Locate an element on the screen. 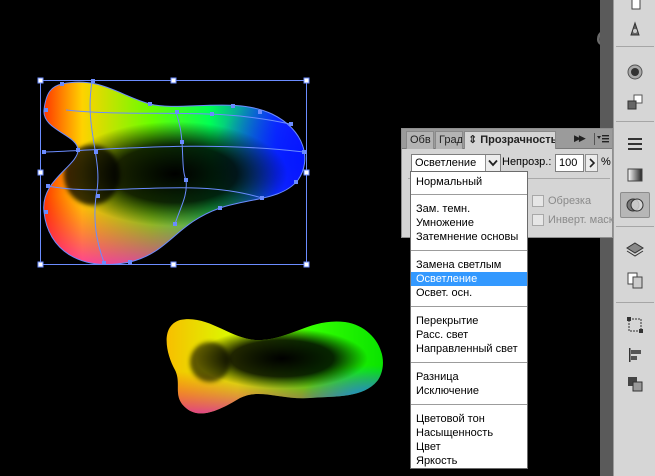  blend-option-color-dodge: Освет. осн. is located at coordinates (469, 293).